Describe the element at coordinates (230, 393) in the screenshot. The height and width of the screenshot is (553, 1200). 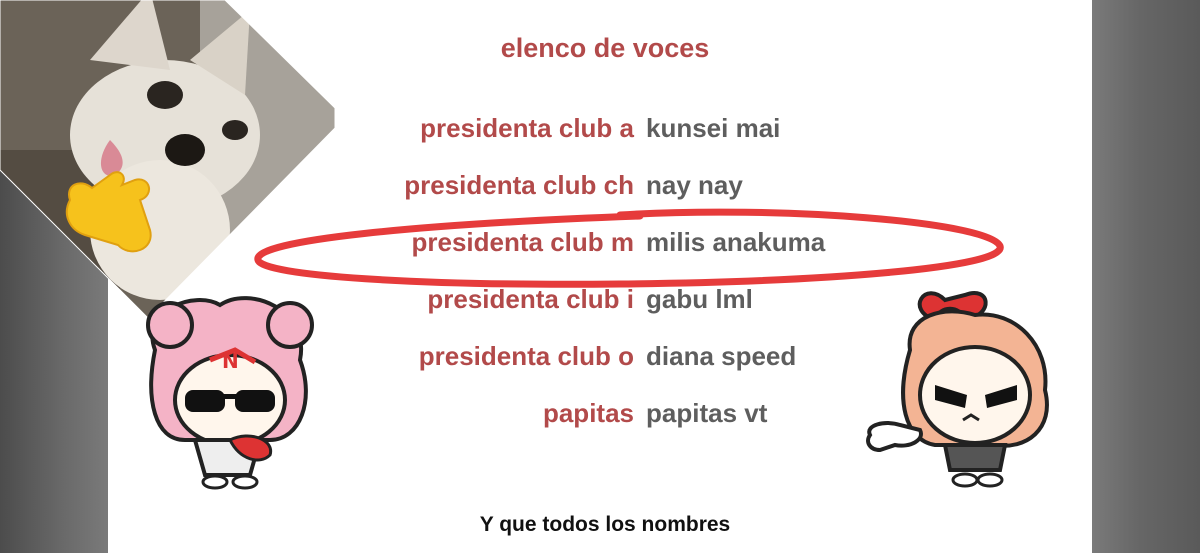
I see `pink-chibi-character: N` at that location.